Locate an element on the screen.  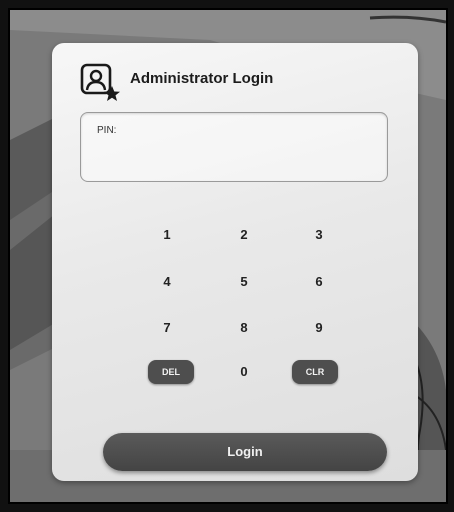
key-5: 5 is located at coordinates (244, 282).